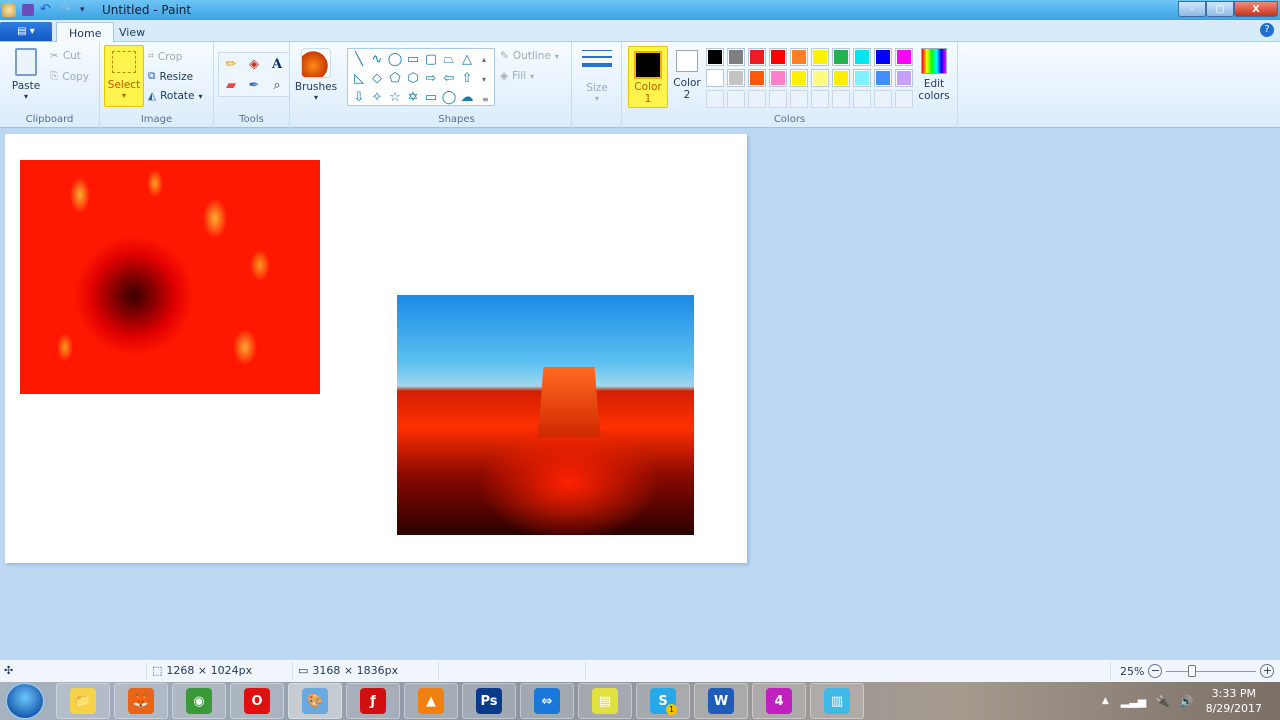 The height and width of the screenshot is (720, 1280). I want to click on taskbar-app-skype: S1, so click(663, 701).